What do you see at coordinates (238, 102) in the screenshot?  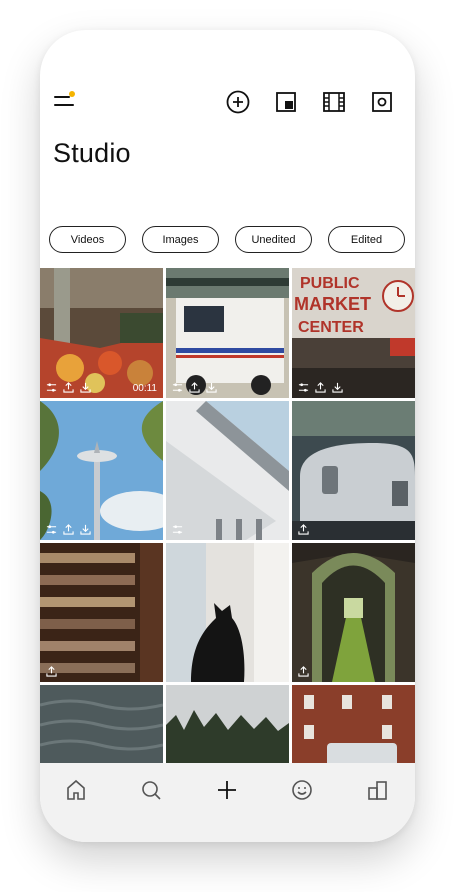 I see `add-circle-icon` at bounding box center [238, 102].